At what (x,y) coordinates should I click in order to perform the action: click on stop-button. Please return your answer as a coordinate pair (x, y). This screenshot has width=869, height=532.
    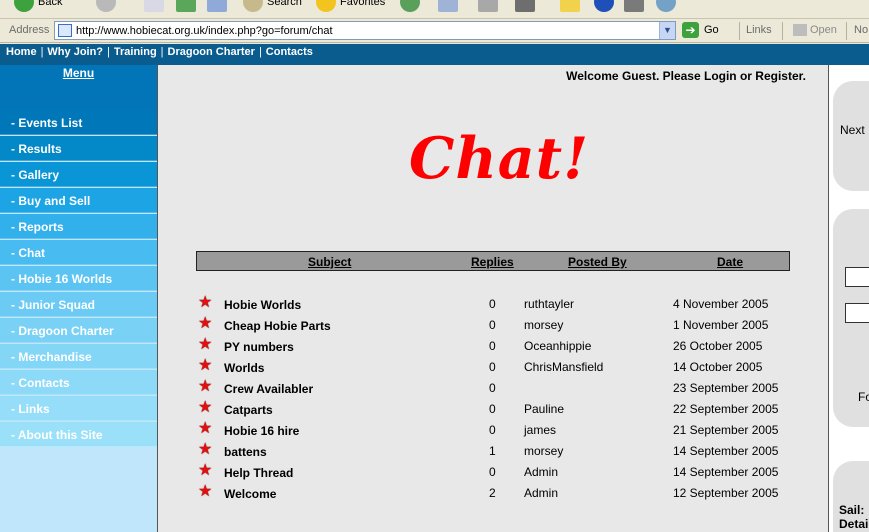
    Looking at the image, I should click on (156, 6).